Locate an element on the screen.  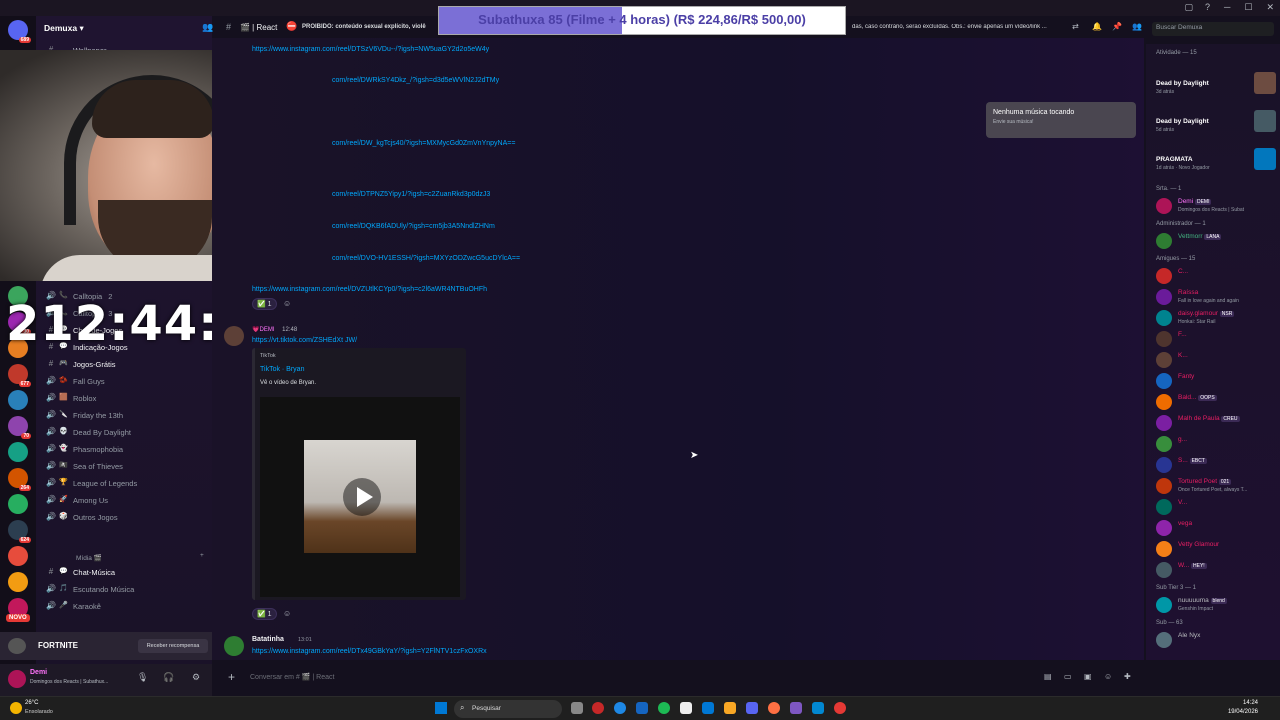
server-icon: 624 is located at coordinates (19, 531).